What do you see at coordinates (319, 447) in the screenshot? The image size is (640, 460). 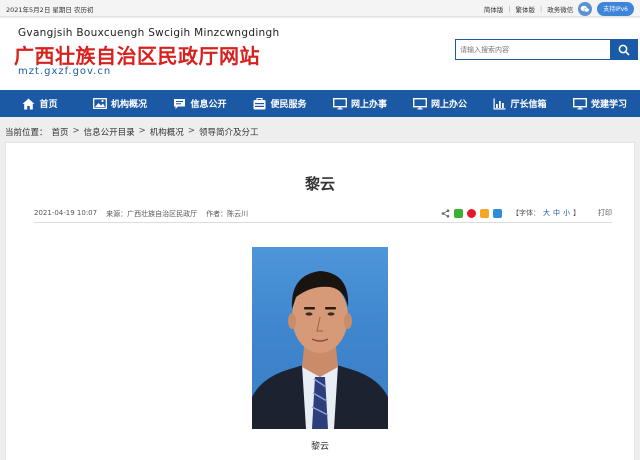 I see `photo-caption: 黎云` at bounding box center [319, 447].